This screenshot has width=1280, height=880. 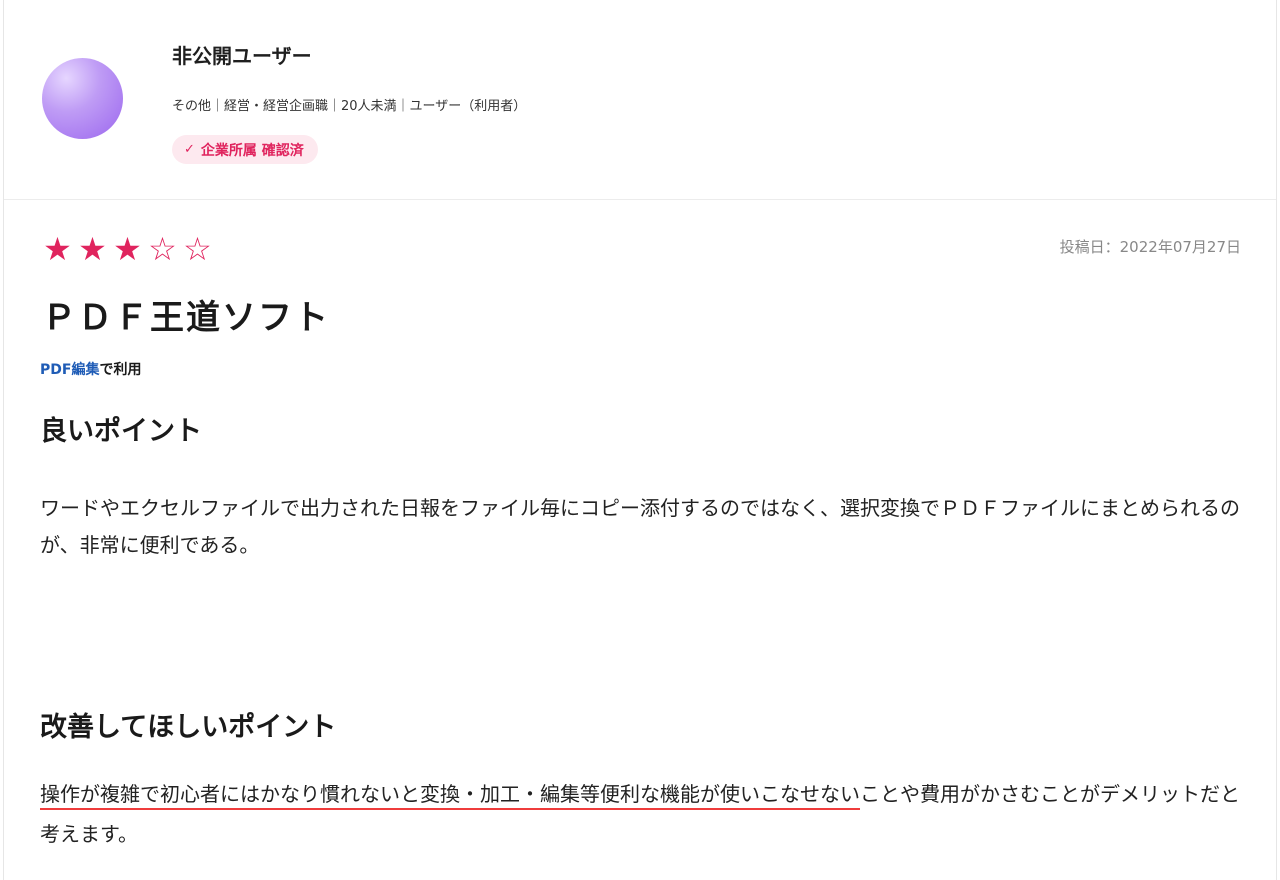 I want to click on usage-line: PDF編集で利用, so click(x=90, y=369).